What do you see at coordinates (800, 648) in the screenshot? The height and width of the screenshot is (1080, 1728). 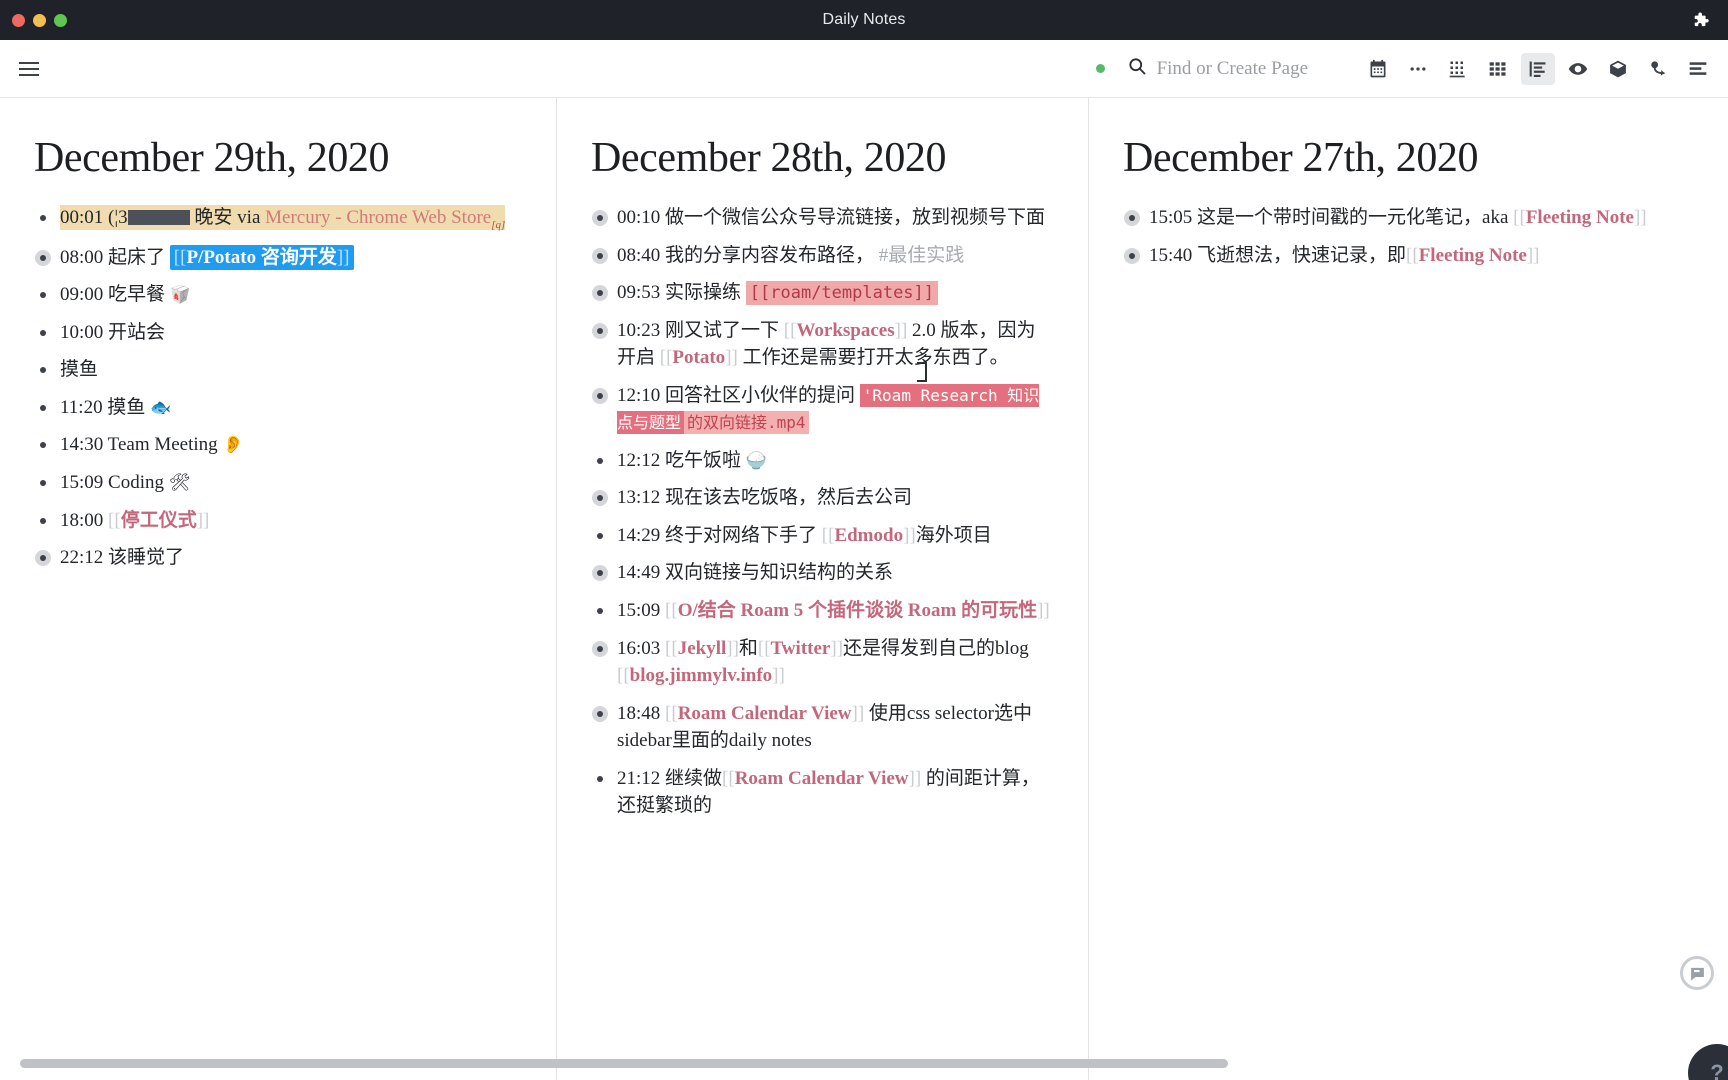 I see `page-reference: [[Twitter]]` at bounding box center [800, 648].